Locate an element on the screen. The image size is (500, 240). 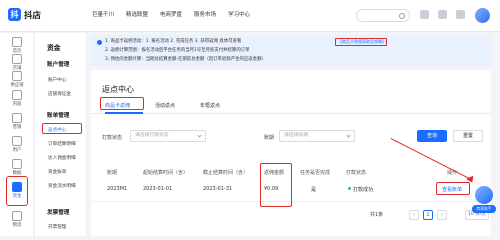
top-bar: 抖 抖店 巨量千川 精选联盟 电商罗盘 服务市场 学习中心 is located at coordinates (250, 16).